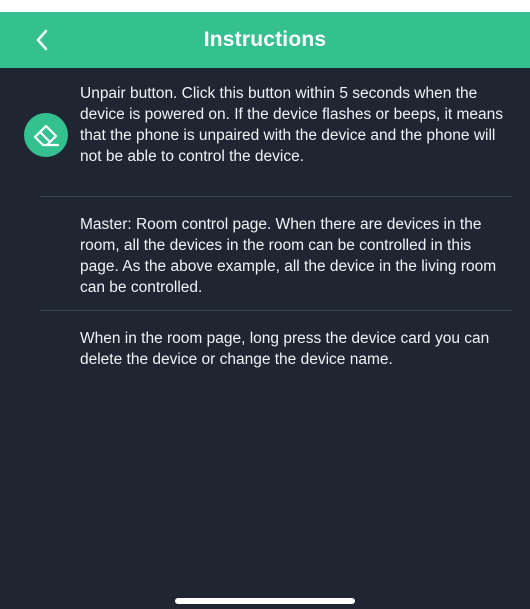 The height and width of the screenshot is (609, 530). I want to click on header-bar: Instructions, so click(265, 40).